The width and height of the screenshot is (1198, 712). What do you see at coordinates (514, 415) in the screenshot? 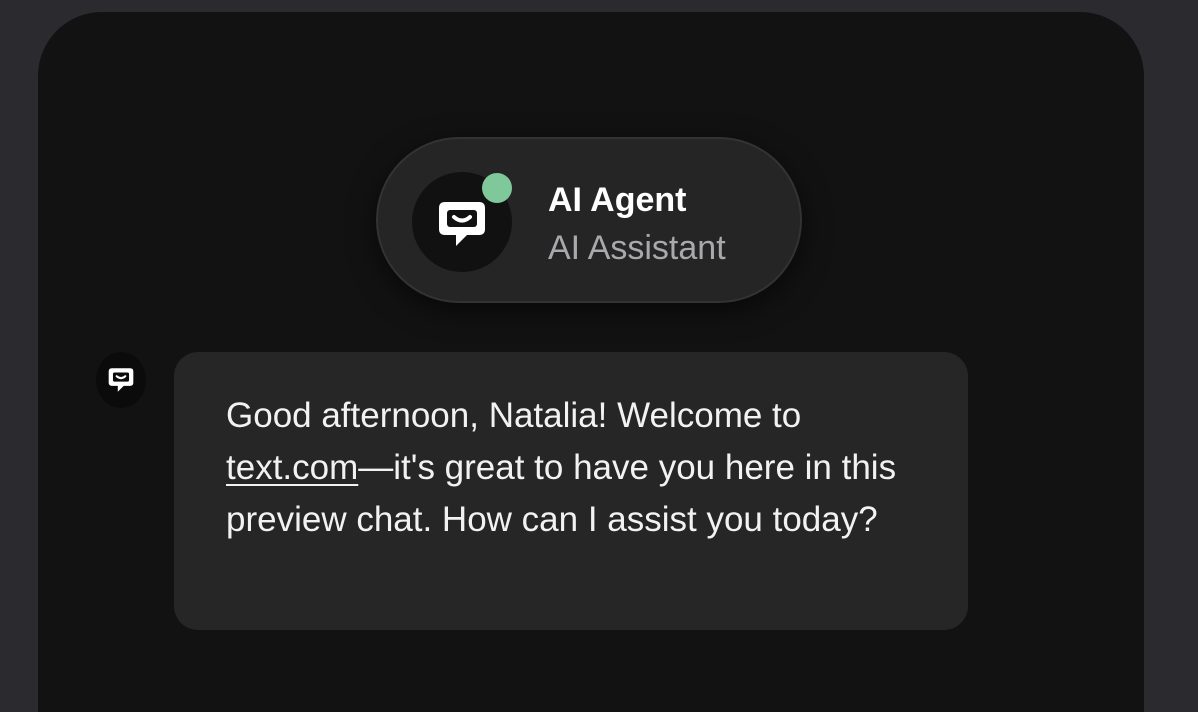
I see `message-greeting: Good afternoon, Natalia! Welcome to` at bounding box center [514, 415].